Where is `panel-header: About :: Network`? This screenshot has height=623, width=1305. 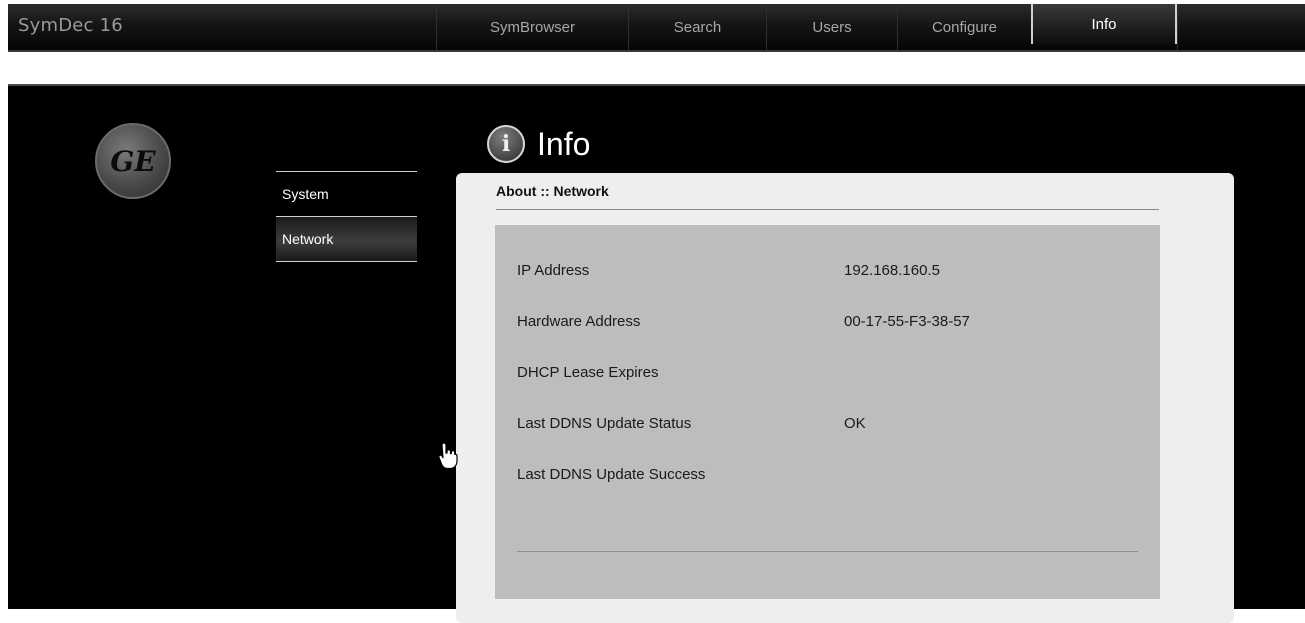 panel-header: About :: Network is located at coordinates (827, 196).